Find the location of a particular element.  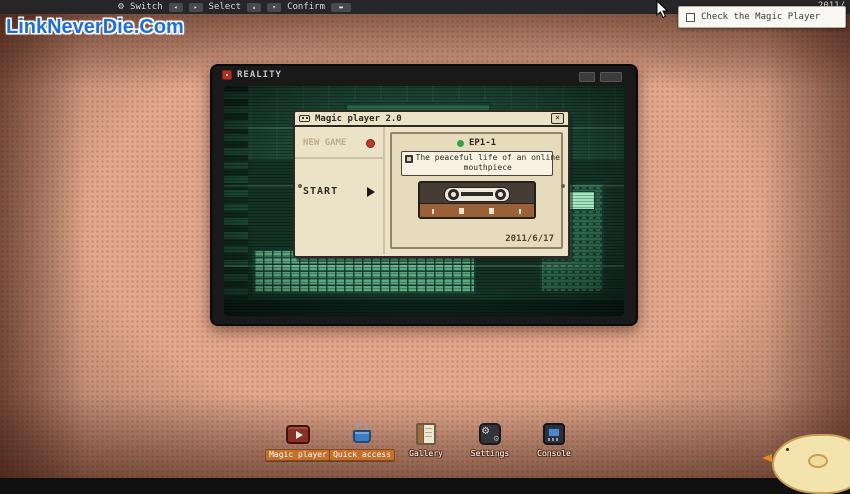

objective-checkbox is located at coordinates (690, 17).